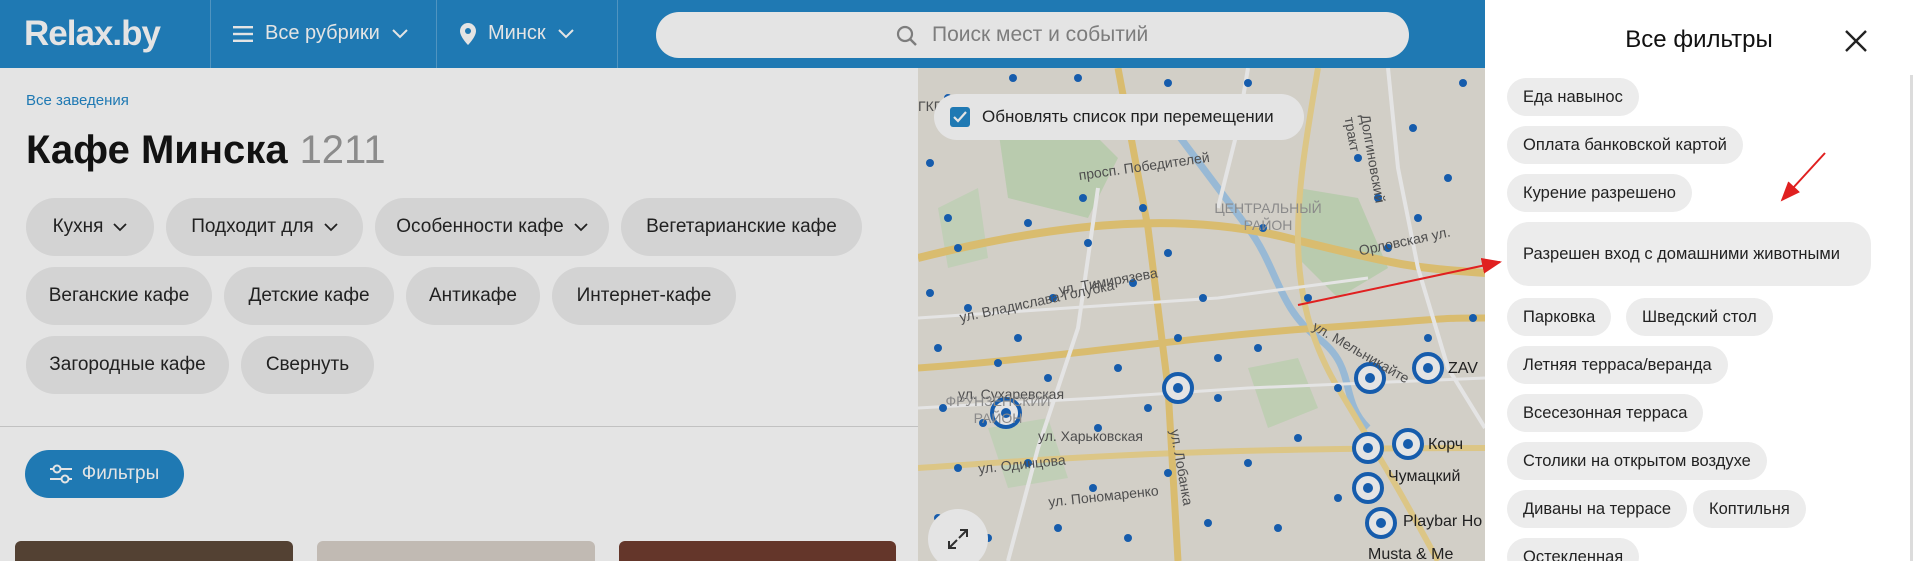  What do you see at coordinates (1561, 229) in the screenshot?
I see `annotation-arrows` at bounding box center [1561, 229].